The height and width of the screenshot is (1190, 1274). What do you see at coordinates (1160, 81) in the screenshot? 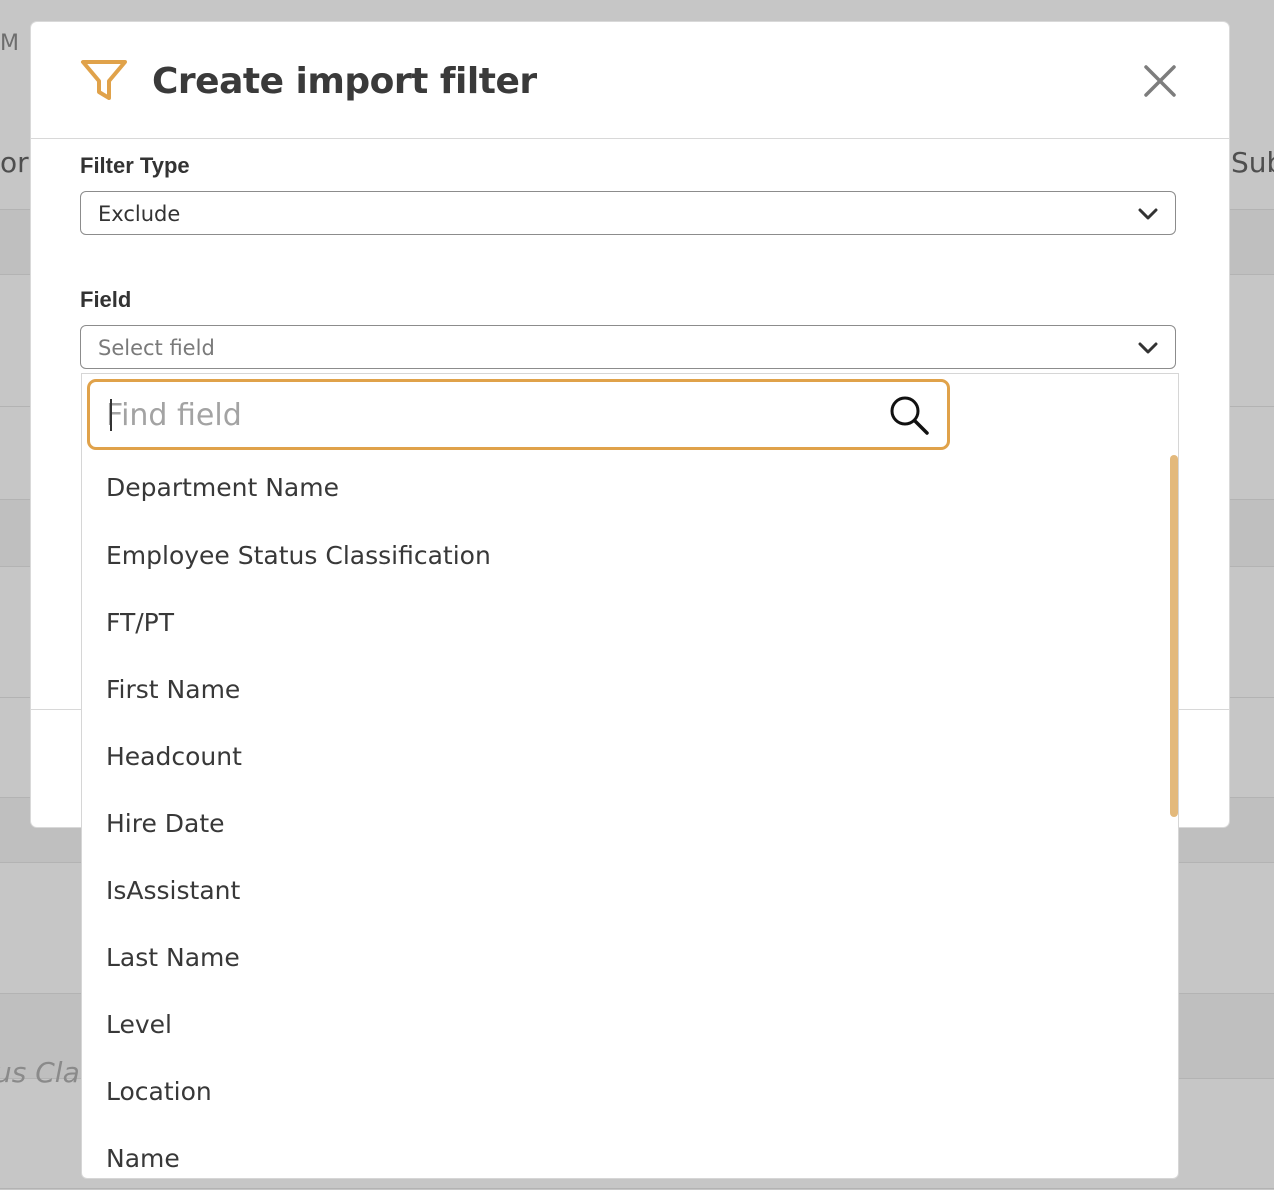
I see `close-icon` at bounding box center [1160, 81].